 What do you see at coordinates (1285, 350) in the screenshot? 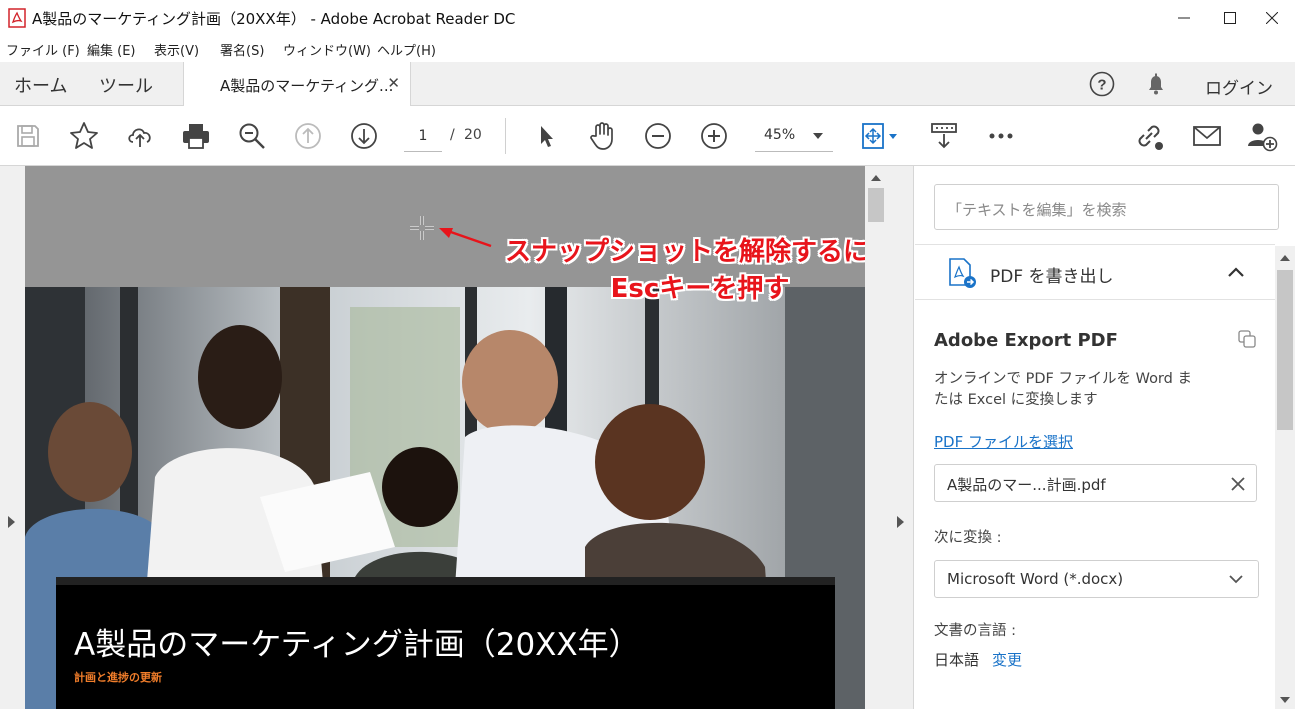
I see `panel-scrollbar-thumb` at bounding box center [1285, 350].